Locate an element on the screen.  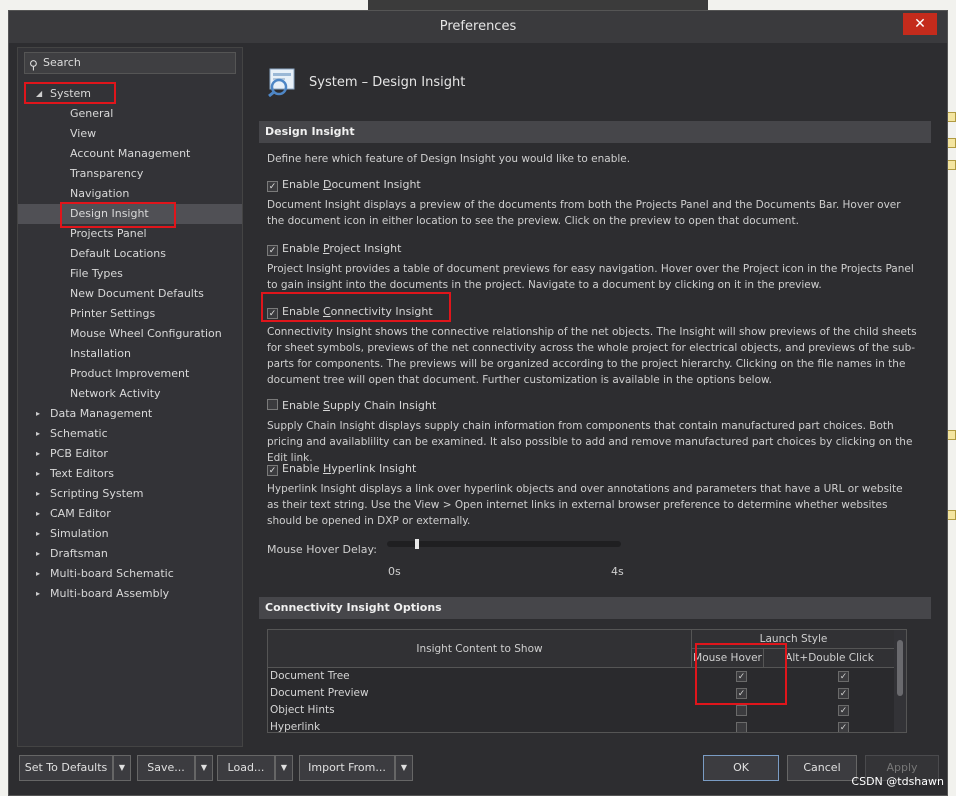
tree-item-printer-settings: Printer Settings is located at coordinates (130, 314).